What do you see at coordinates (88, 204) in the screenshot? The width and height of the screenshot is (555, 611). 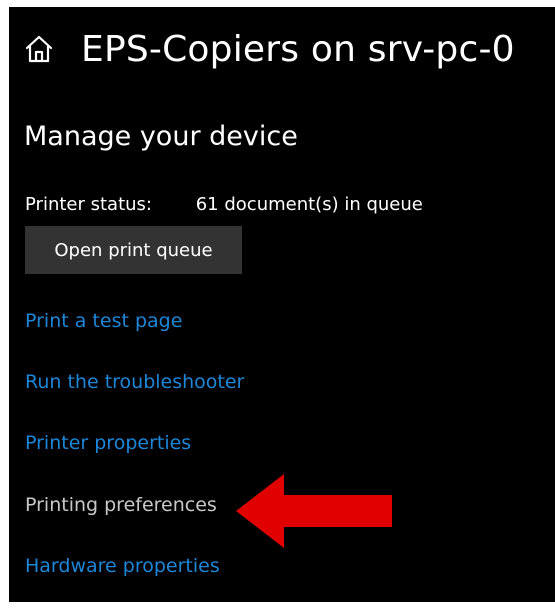 I see `printer-status-label: Printer status:` at bounding box center [88, 204].